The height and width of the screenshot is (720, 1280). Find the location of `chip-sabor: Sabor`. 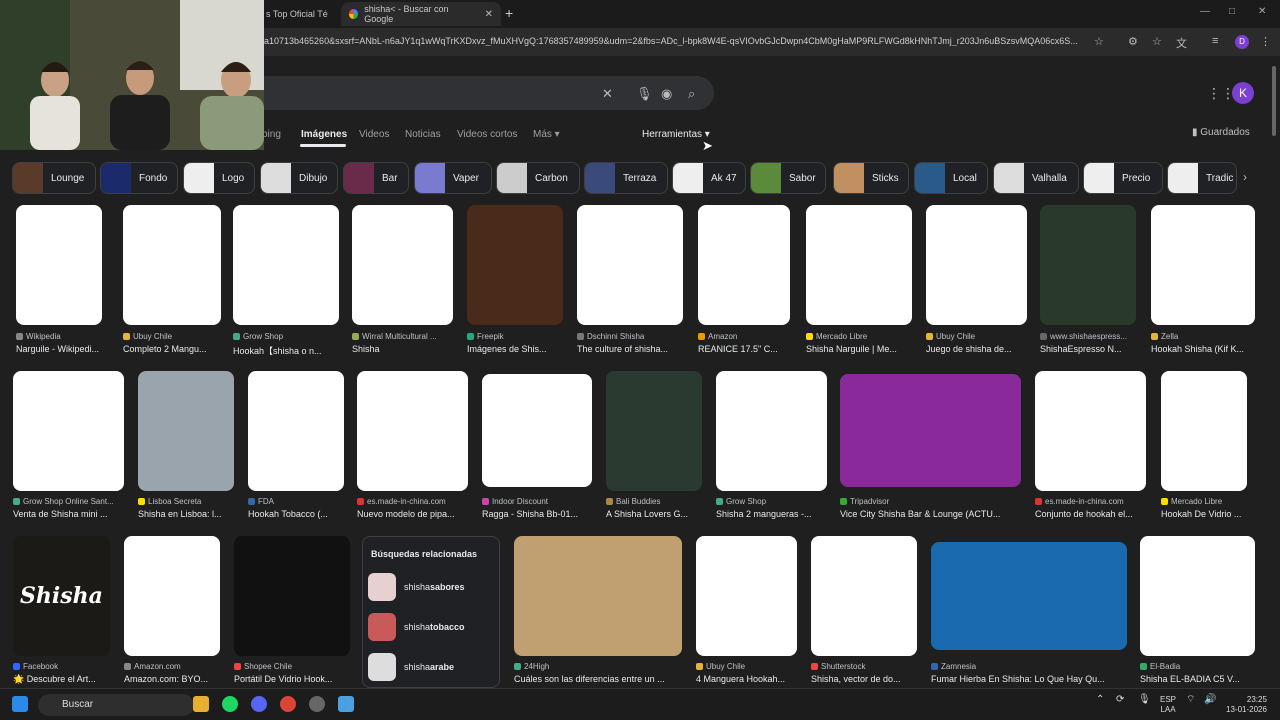

chip-sabor: Sabor is located at coordinates (788, 178).